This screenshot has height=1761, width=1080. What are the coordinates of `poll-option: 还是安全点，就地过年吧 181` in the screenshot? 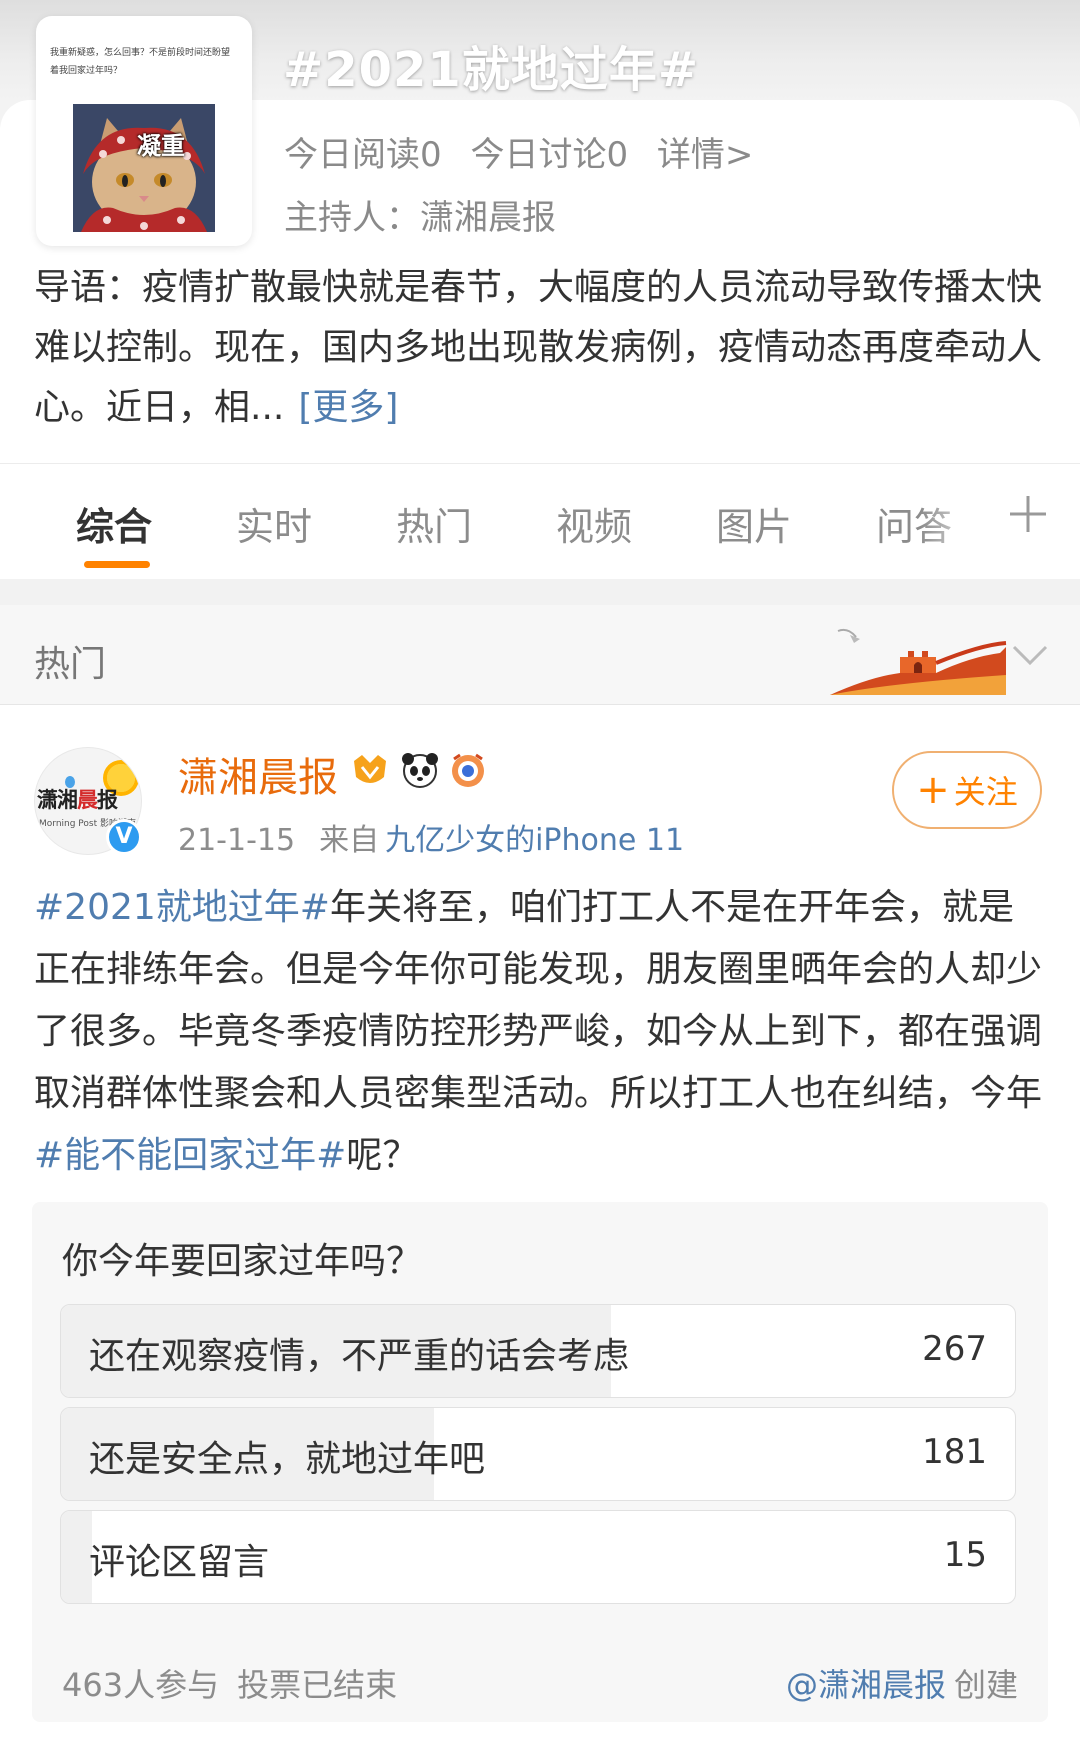 It's located at (538, 1454).